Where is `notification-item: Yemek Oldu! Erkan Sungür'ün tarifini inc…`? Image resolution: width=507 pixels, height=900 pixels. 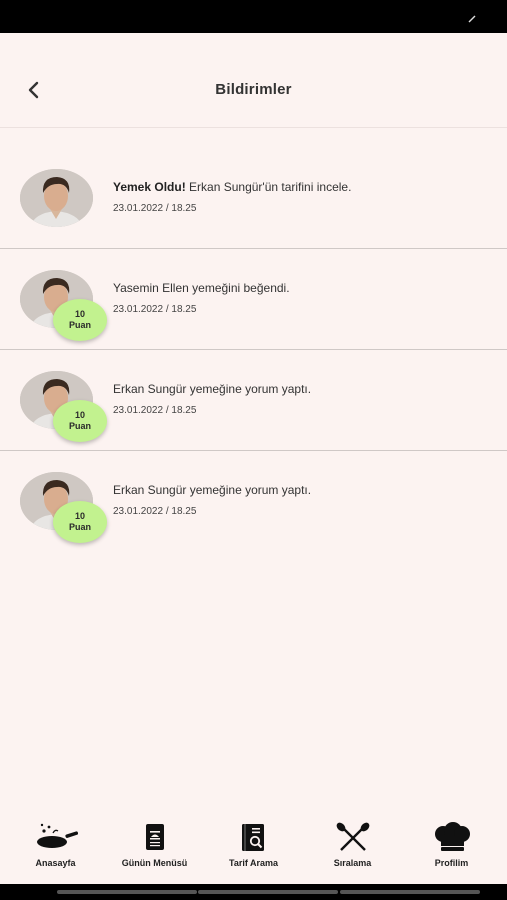
notification-item: Yemek Oldu! Erkan Sungür'ün tarifini inc… is located at coordinates (253, 198).